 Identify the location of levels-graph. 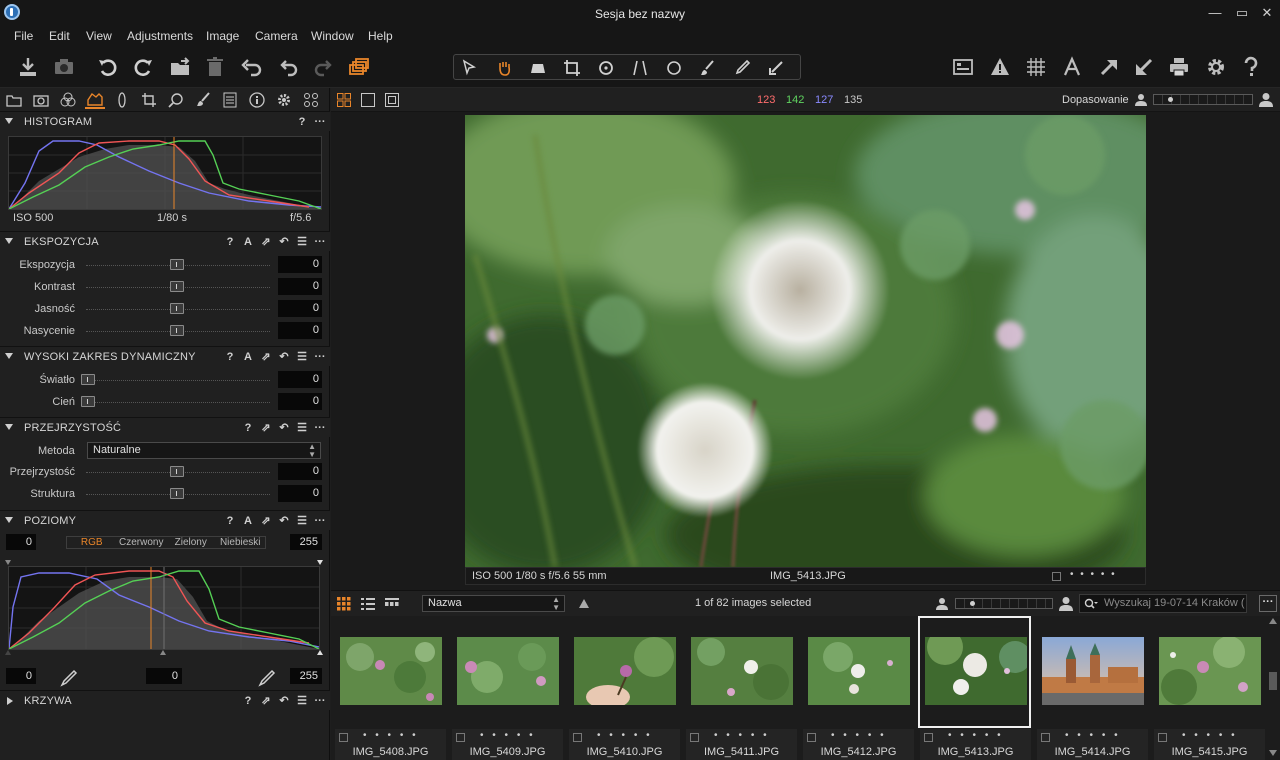
(164, 608).